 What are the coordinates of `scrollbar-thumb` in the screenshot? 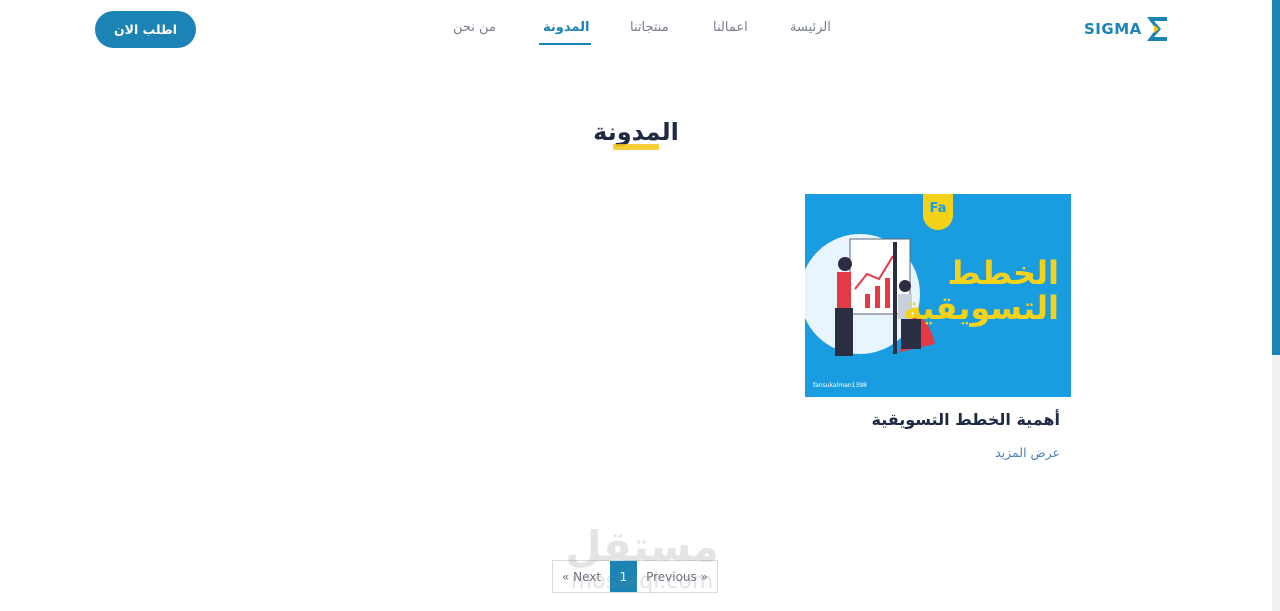 It's located at (1276, 177).